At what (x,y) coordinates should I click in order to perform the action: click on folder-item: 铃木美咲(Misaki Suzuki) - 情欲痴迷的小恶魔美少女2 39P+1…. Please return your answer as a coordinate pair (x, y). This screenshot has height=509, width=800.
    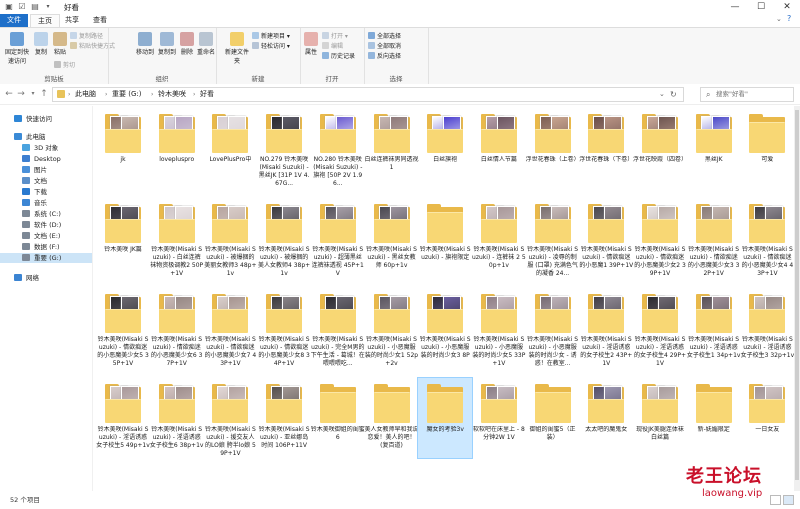
    Looking at the image, I should click on (660, 238).